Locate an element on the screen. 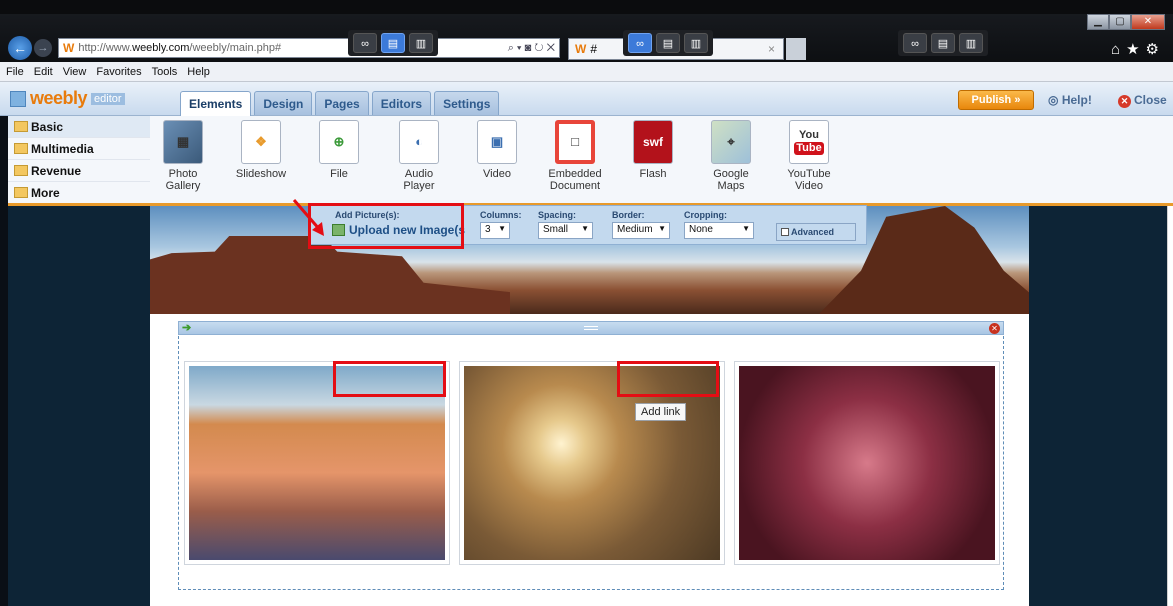 Image resolution: width=1173 pixels, height=606 pixels. menu-bar: File Edit View Favorites Tools Help is located at coordinates (586, 72).